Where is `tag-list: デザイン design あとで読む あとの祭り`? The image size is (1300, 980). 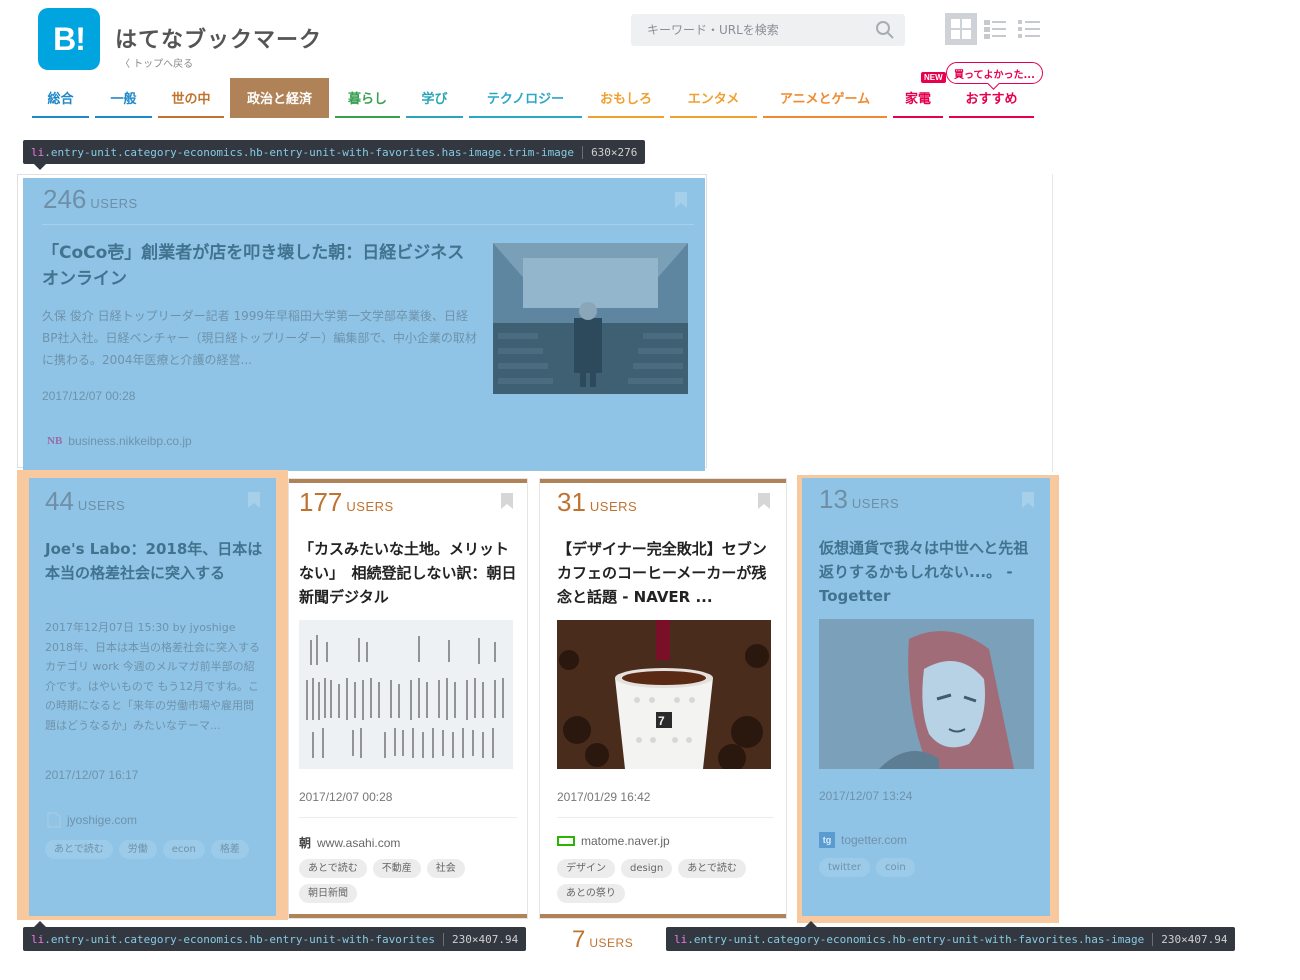 tag-list: デザイン design あとで読む あとの祭り is located at coordinates (668, 881).